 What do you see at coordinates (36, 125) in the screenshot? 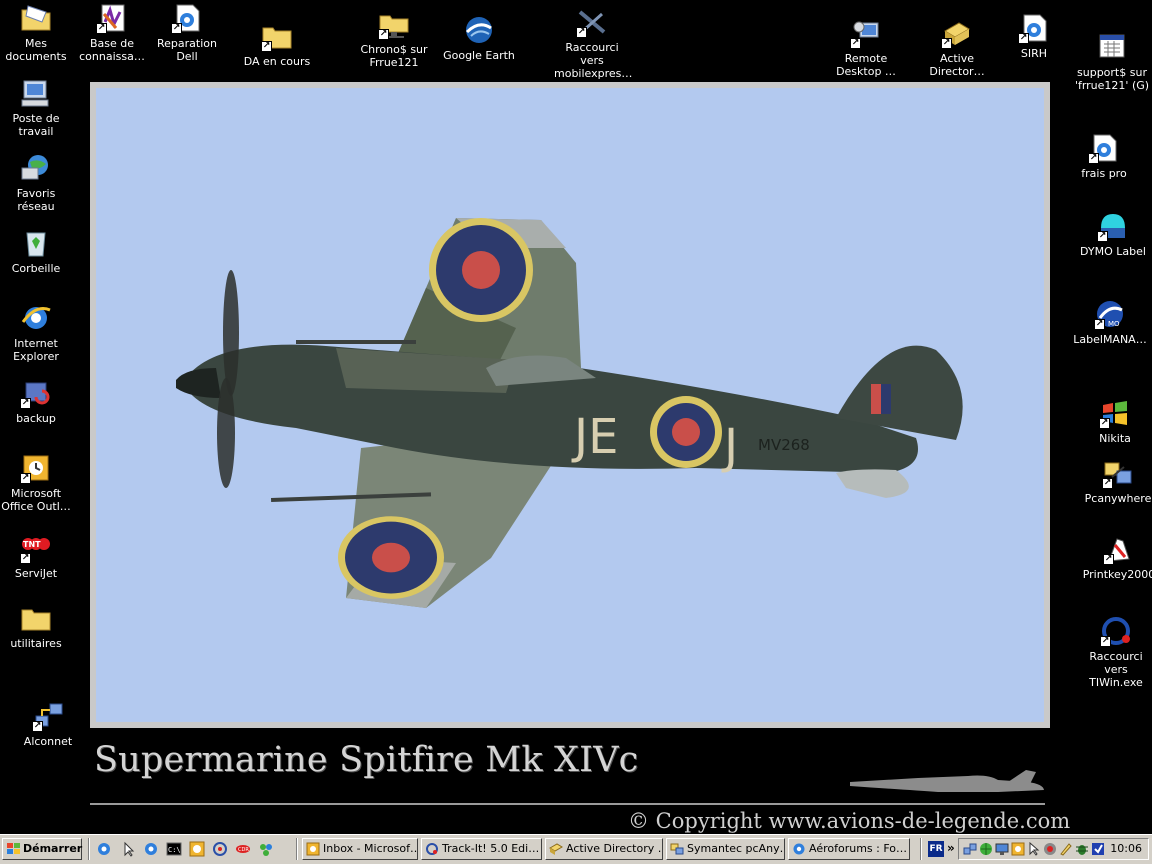
I see `desktop-icon-label: Poste de travail` at bounding box center [36, 125].